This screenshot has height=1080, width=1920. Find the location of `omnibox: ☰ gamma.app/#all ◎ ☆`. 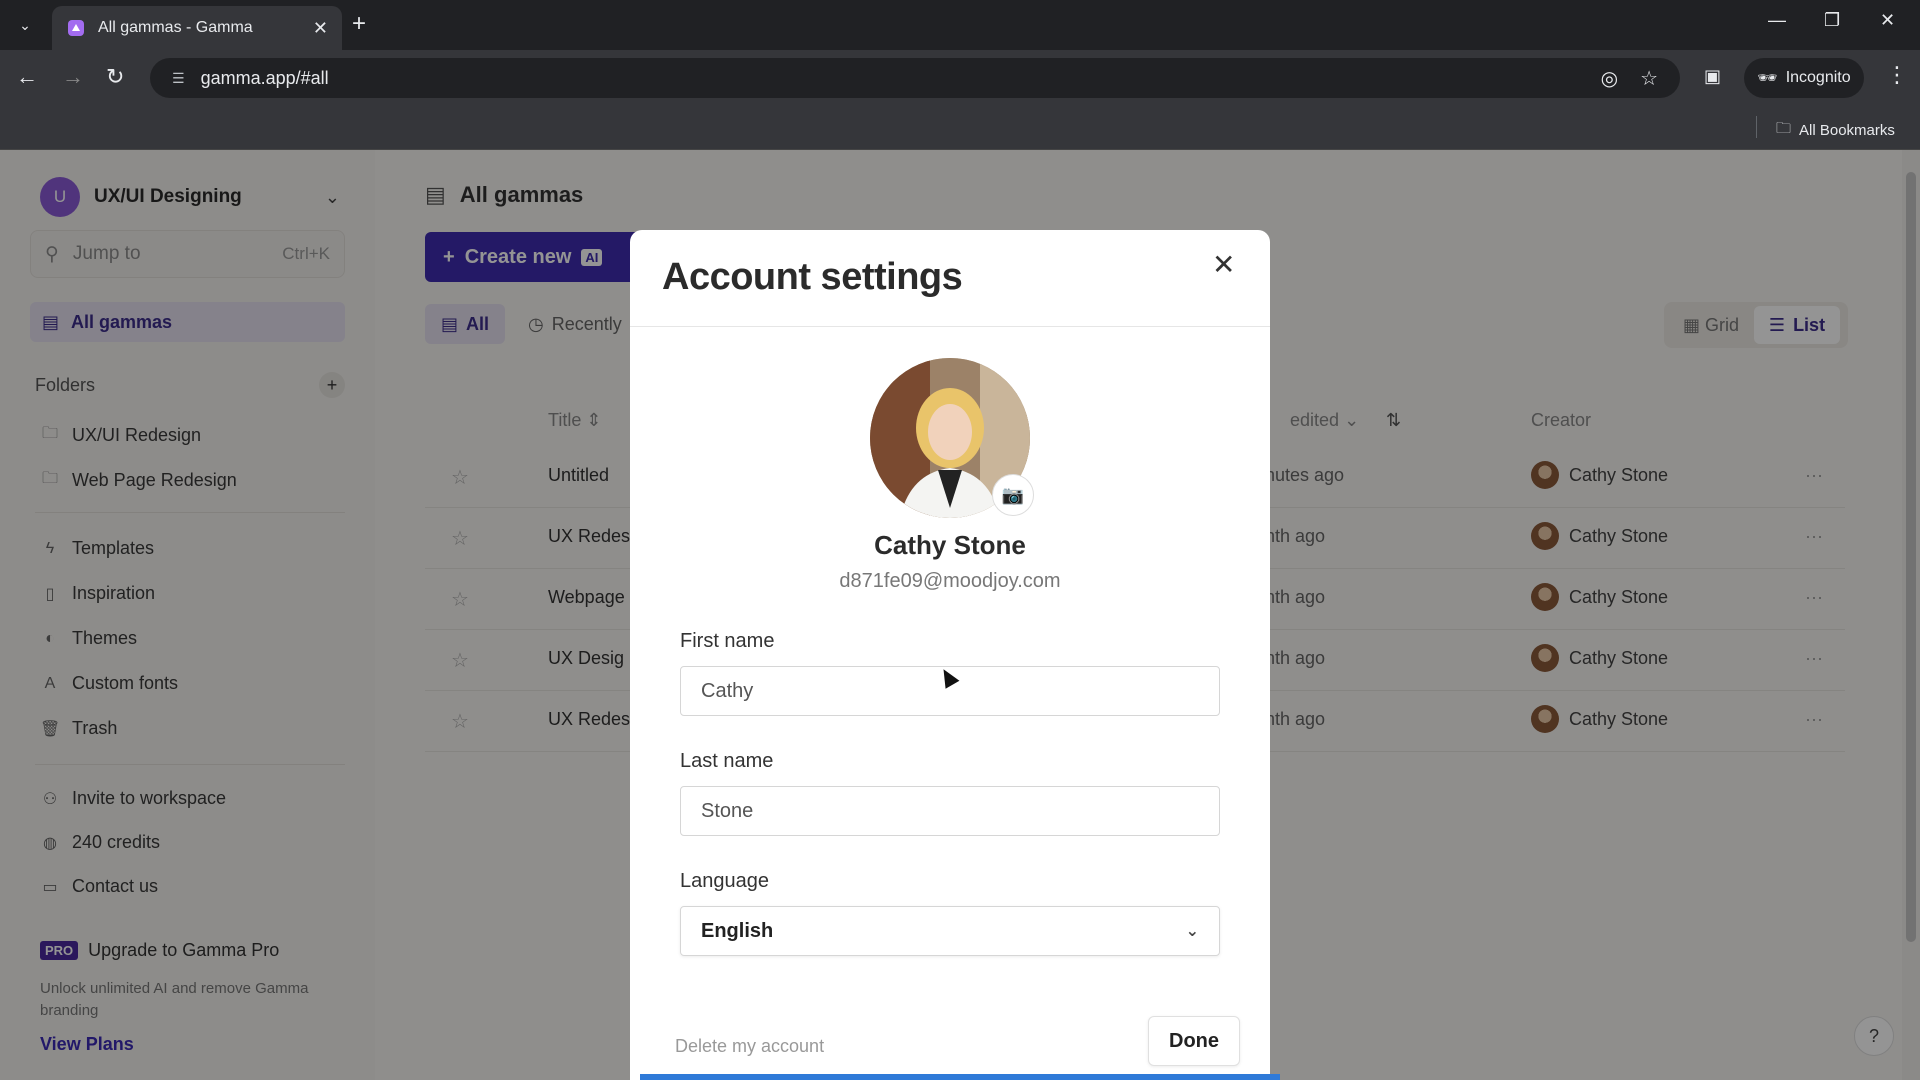

omnibox: ☰ gamma.app/#all ◎ ☆ is located at coordinates (915, 78).